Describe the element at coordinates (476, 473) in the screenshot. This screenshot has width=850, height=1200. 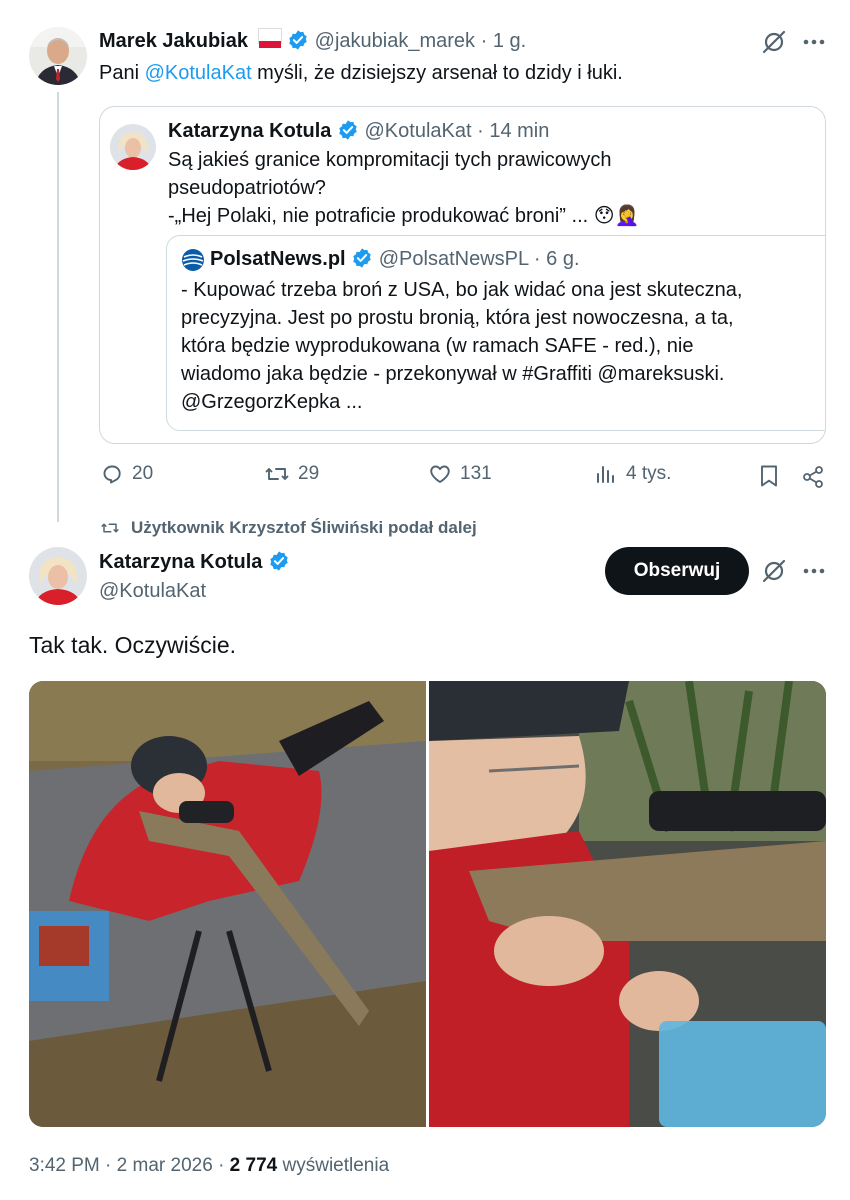
I see `like-count: 131` at that location.